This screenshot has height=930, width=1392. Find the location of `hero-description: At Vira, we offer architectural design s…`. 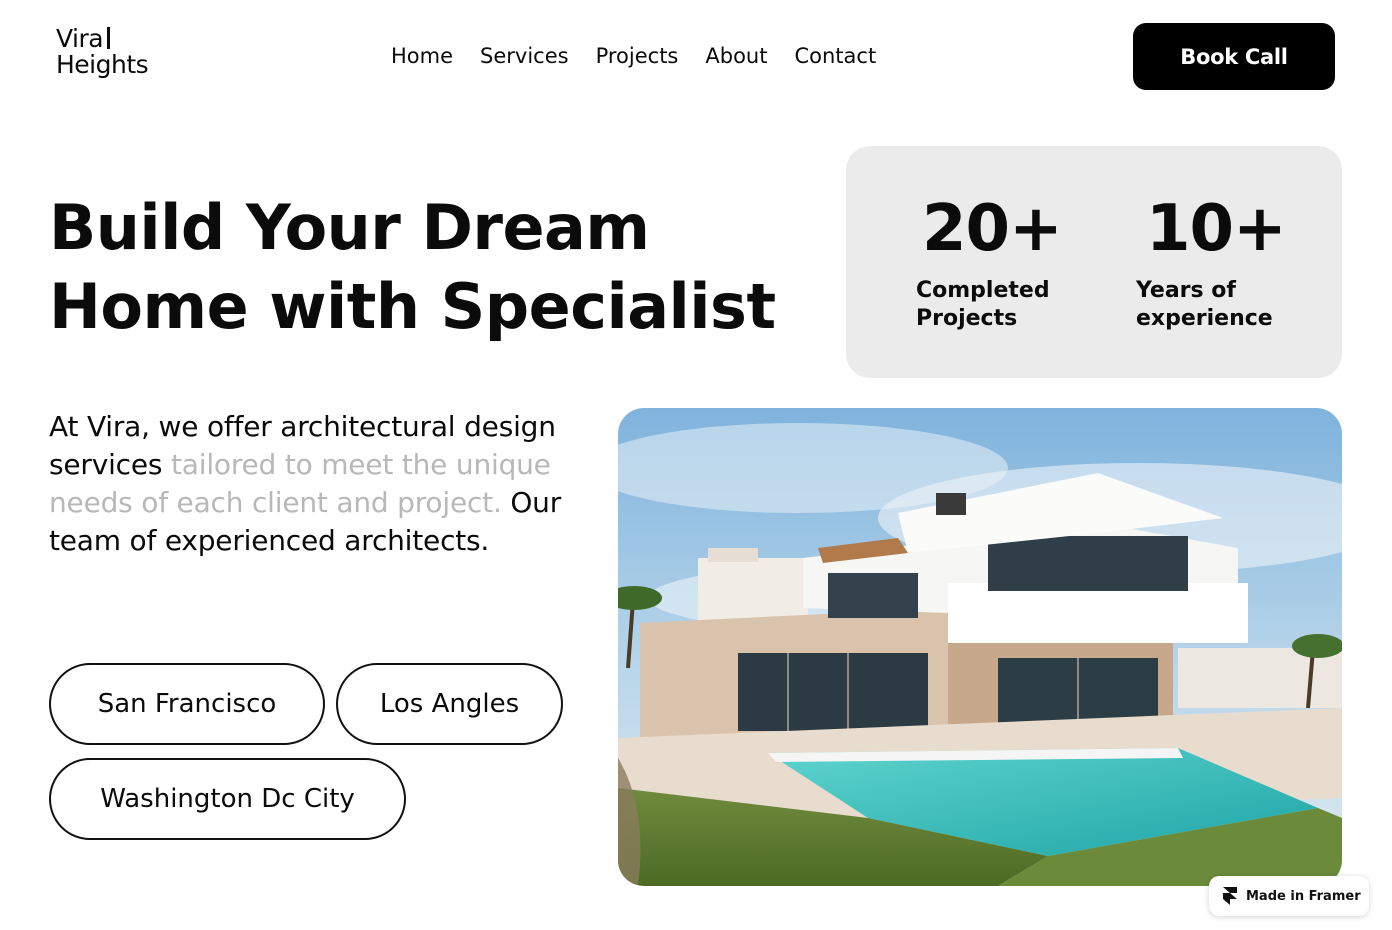

hero-description: At Vira, we offer architectural design s… is located at coordinates (314, 484).